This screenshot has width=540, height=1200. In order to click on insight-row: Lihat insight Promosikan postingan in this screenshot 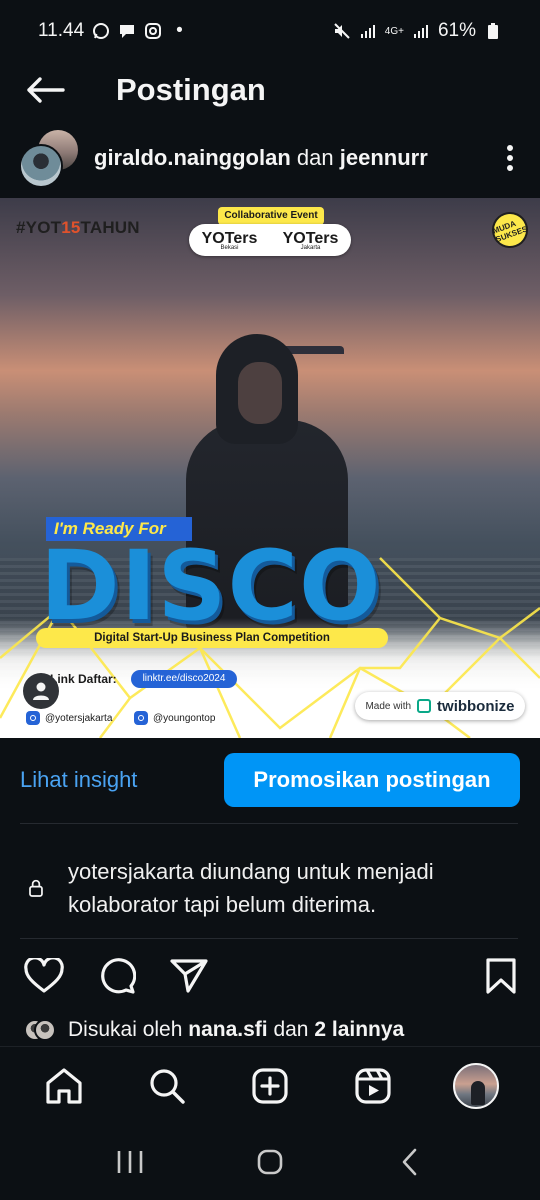, I will do `click(270, 780)`.